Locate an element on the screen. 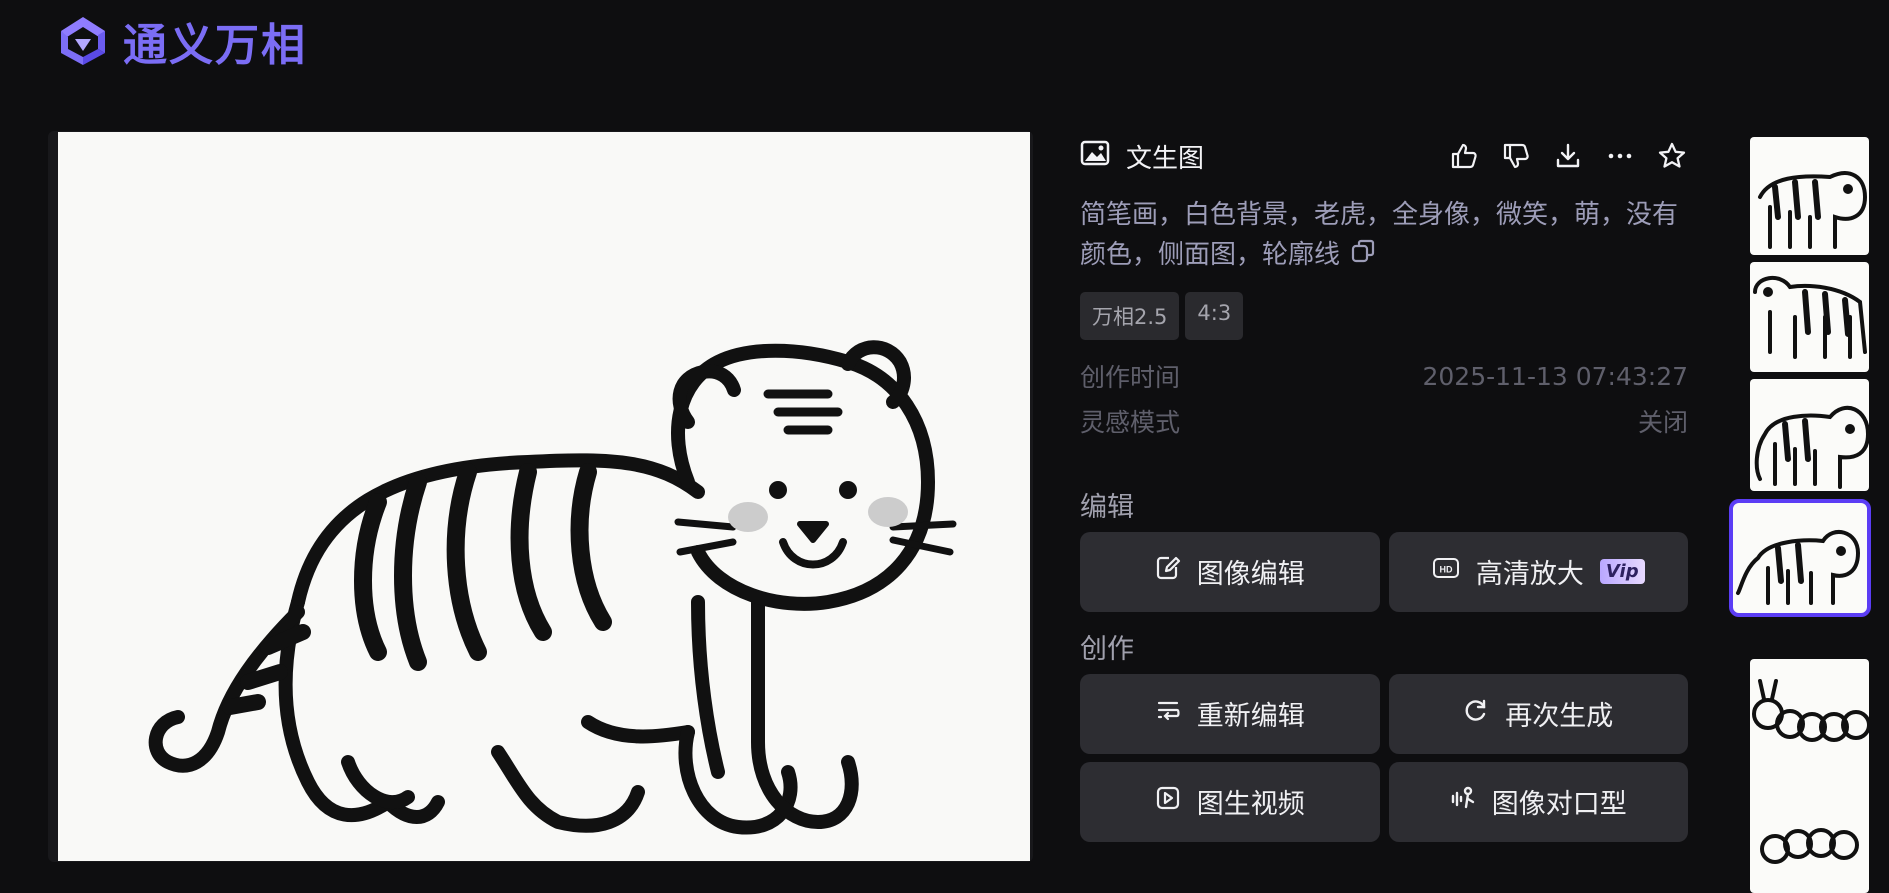 The image size is (1889, 893). generation-type: 文生图 is located at coordinates (1142, 156).